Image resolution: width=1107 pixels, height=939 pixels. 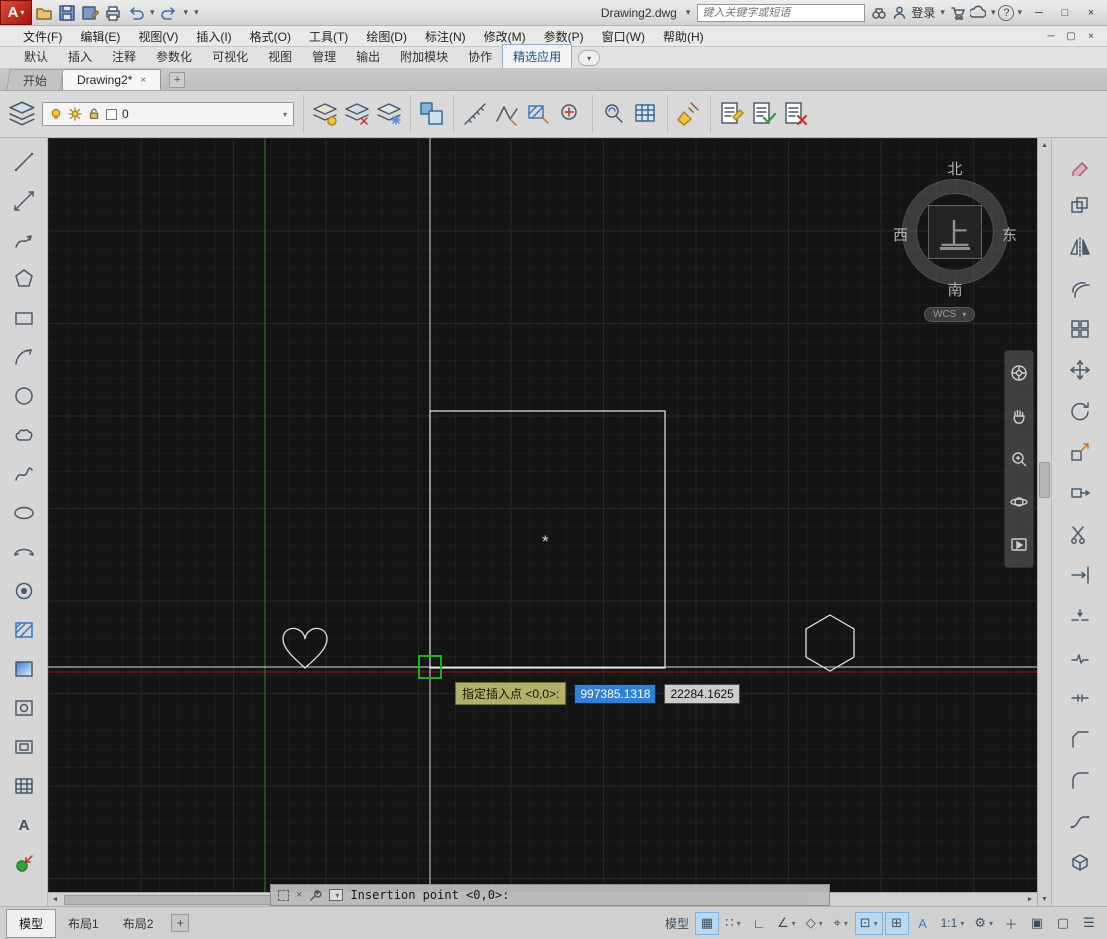 What do you see at coordinates (1089, 923) in the screenshot?
I see `status-customize: ☰` at bounding box center [1089, 923].